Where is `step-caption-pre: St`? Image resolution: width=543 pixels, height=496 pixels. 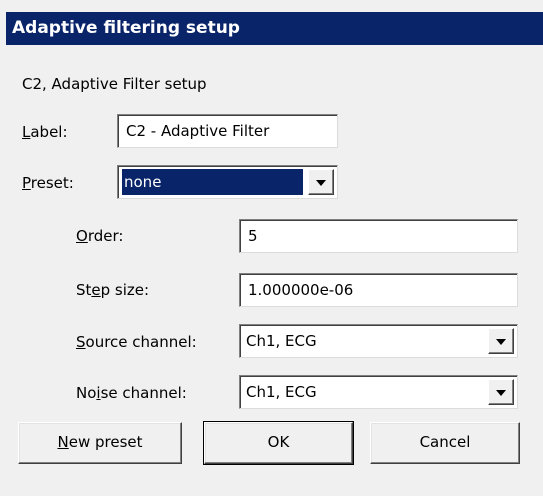
step-caption-pre: St is located at coordinates (84, 290).